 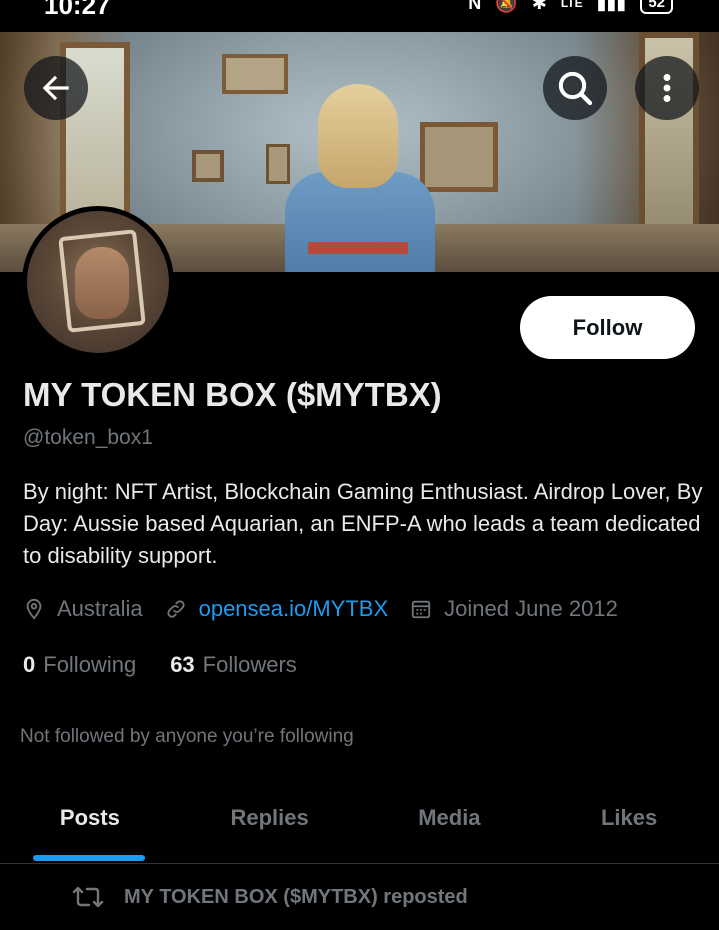 I want to click on search-icon, so click(x=575, y=88).